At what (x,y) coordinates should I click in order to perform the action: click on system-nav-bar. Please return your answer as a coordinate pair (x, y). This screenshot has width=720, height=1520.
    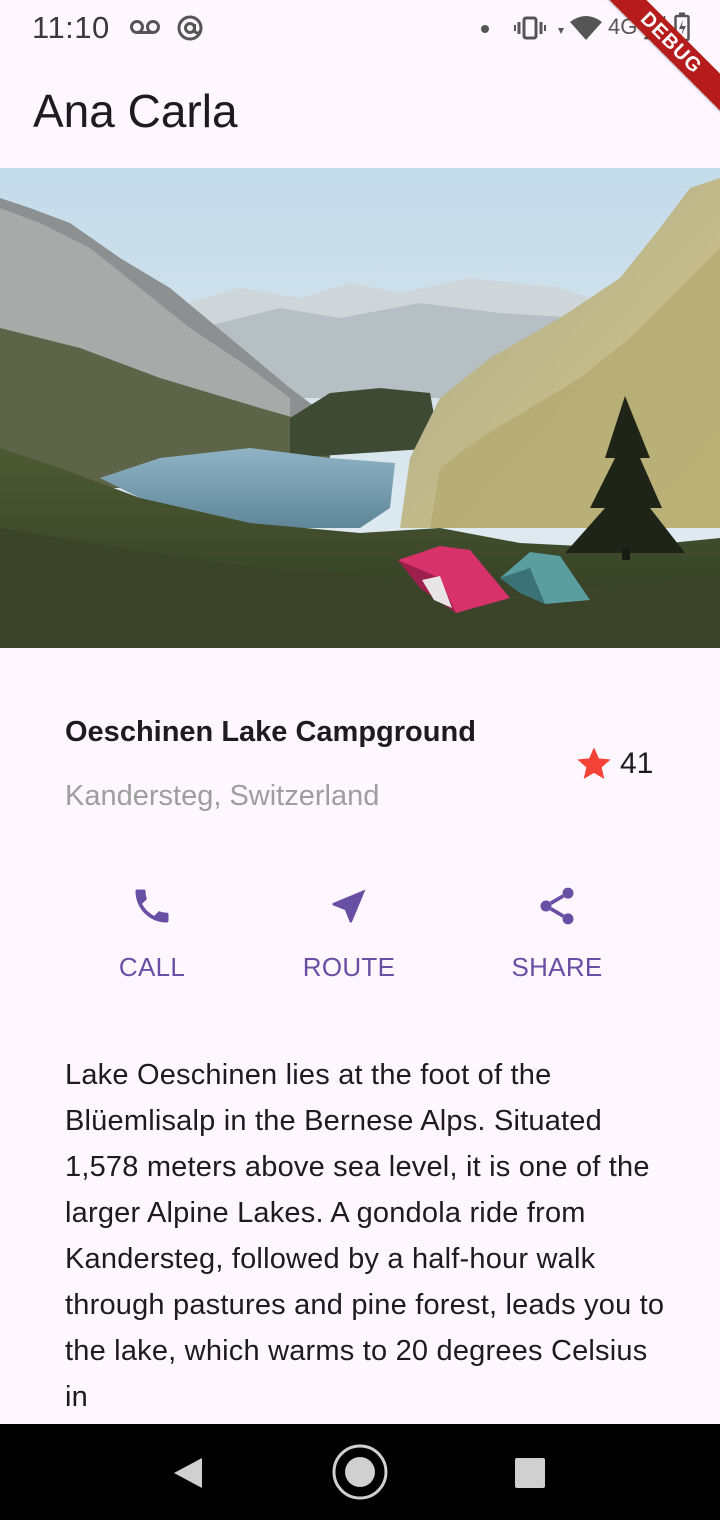
    Looking at the image, I should click on (360, 1472).